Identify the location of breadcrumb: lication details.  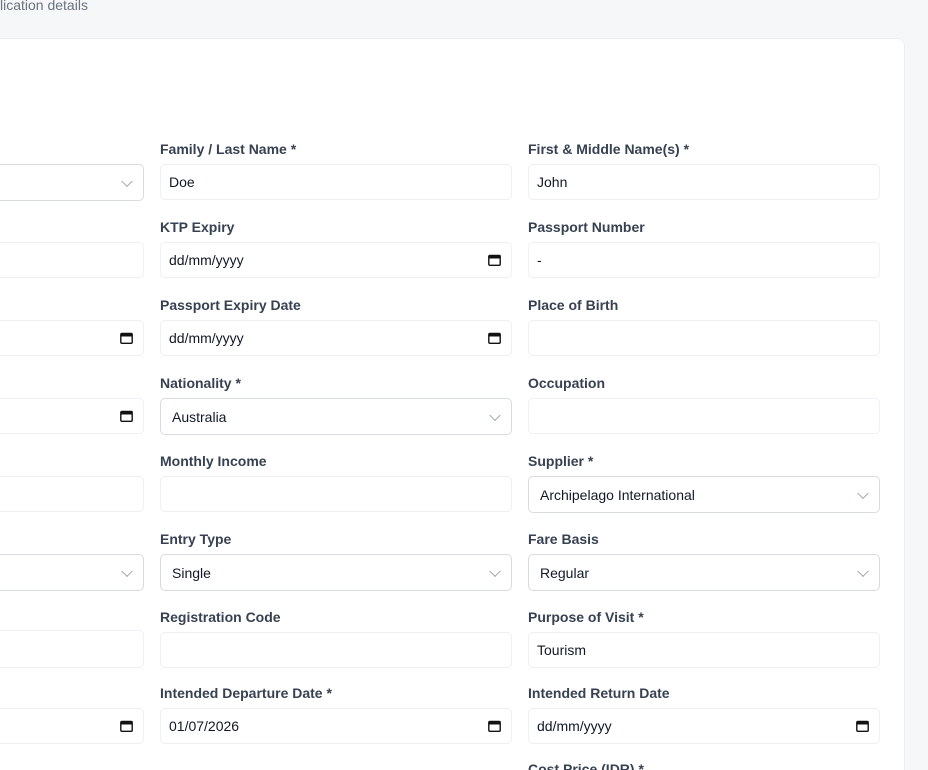
(44, 6).